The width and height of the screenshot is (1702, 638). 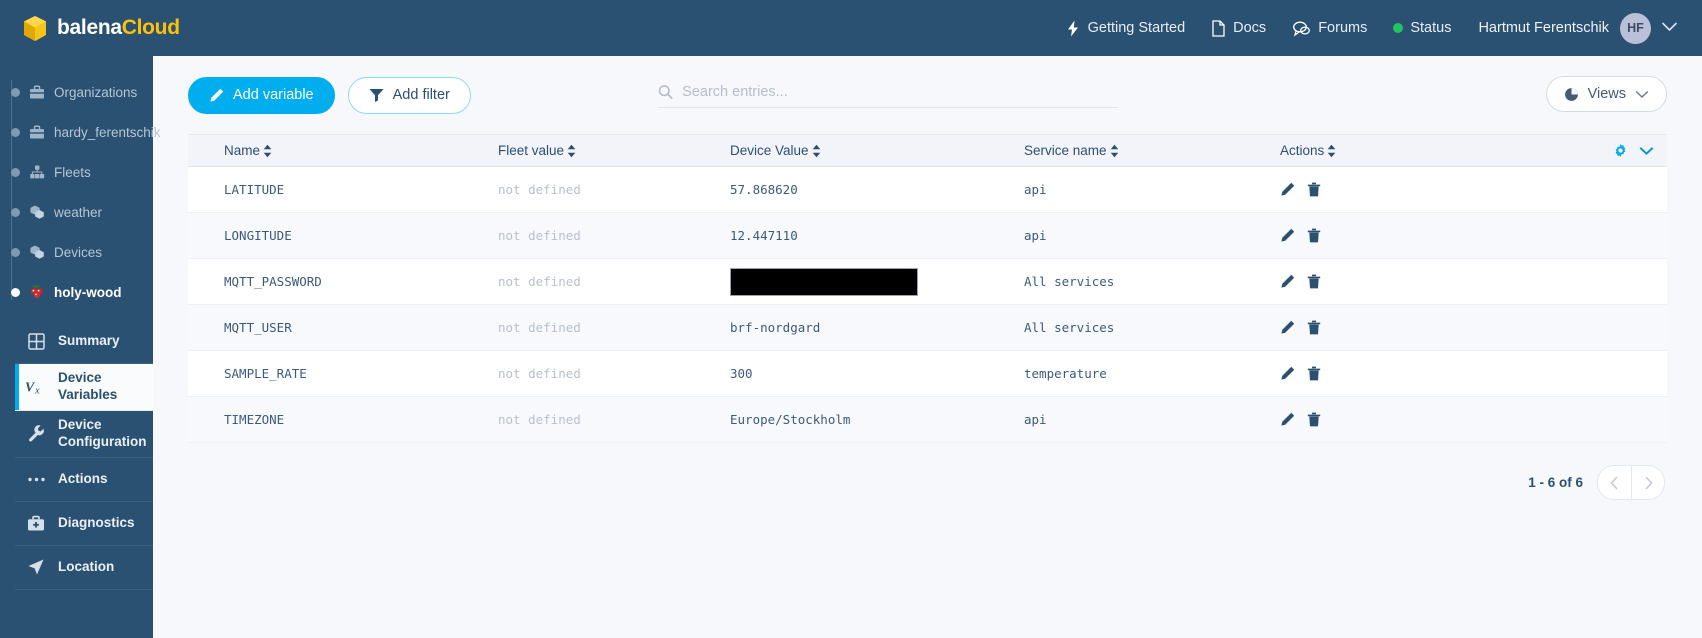 What do you see at coordinates (877, 281) in the screenshot?
I see `cell-device-value` at bounding box center [877, 281].